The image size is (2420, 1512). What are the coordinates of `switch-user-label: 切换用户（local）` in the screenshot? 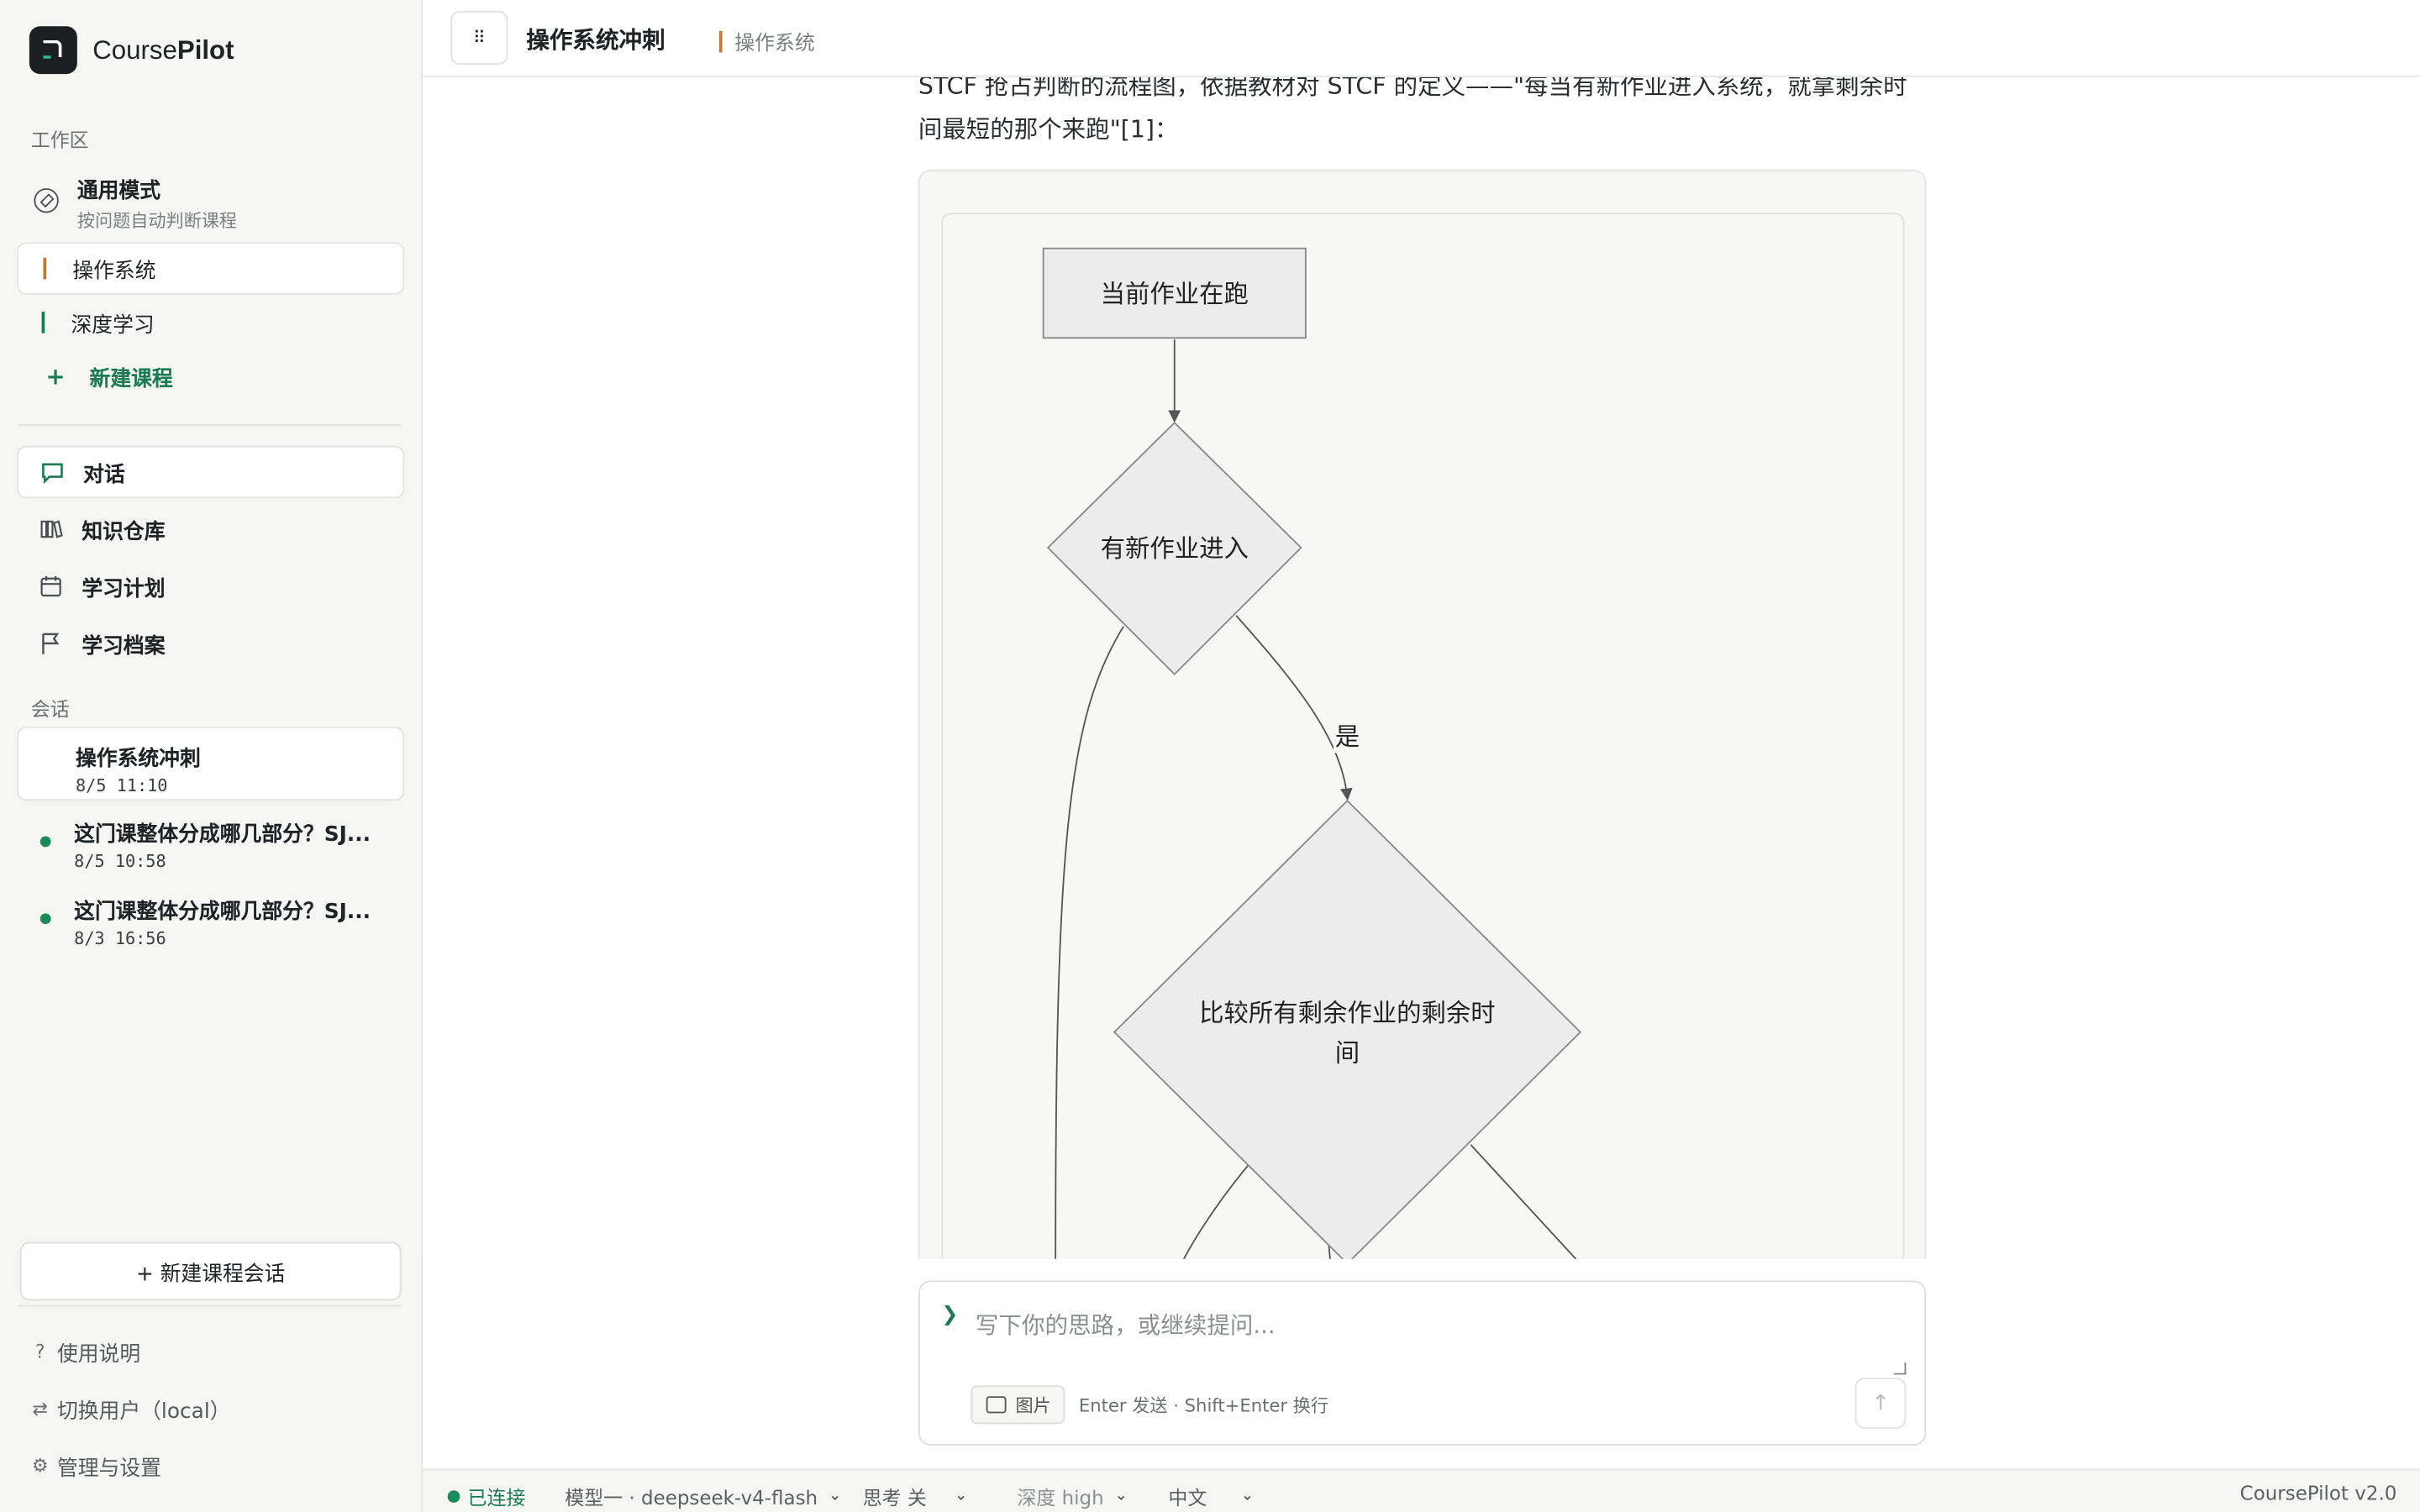 It's located at (143, 1412).